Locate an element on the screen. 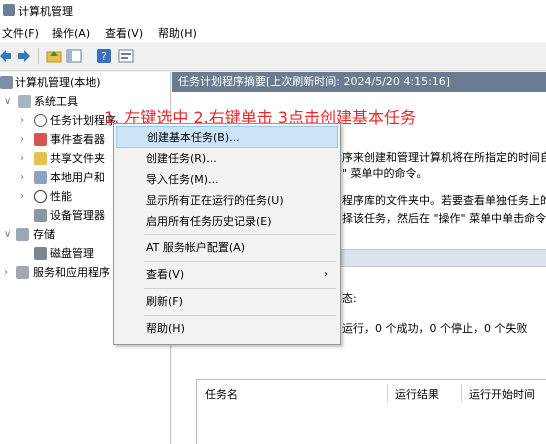  console-icon is located at coordinates (126, 56).